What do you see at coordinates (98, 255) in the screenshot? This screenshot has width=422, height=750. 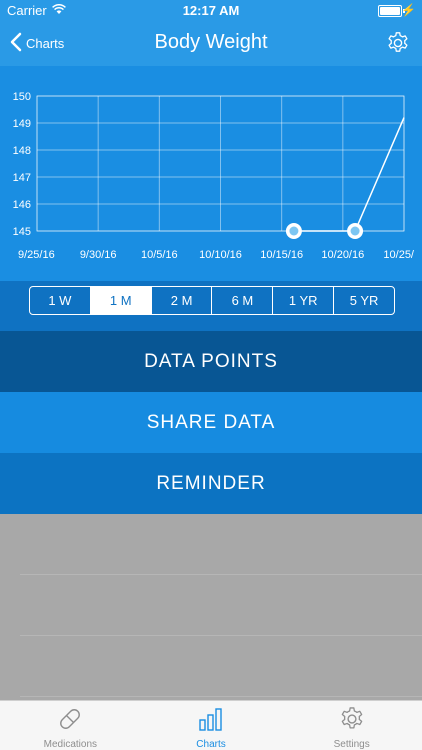 I see `x-tick-label: 9/30/16` at bounding box center [98, 255].